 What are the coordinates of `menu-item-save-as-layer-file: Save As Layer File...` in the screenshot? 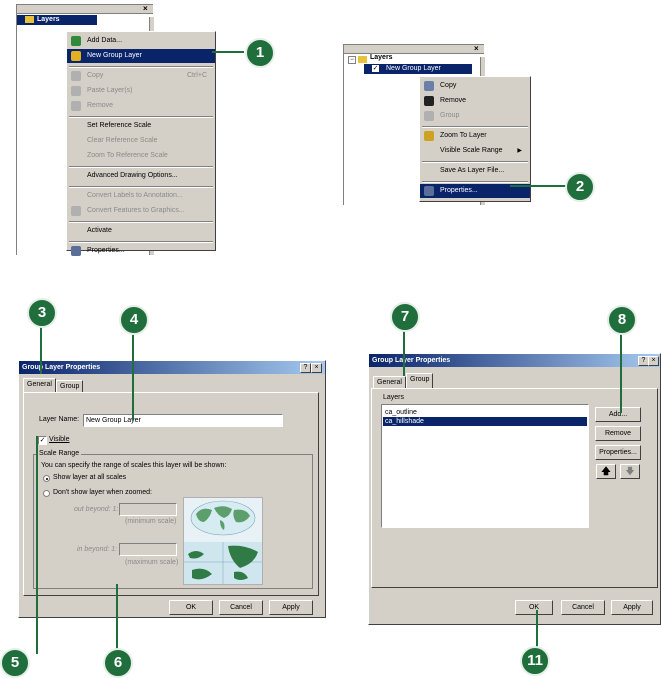 It's located at (475, 171).